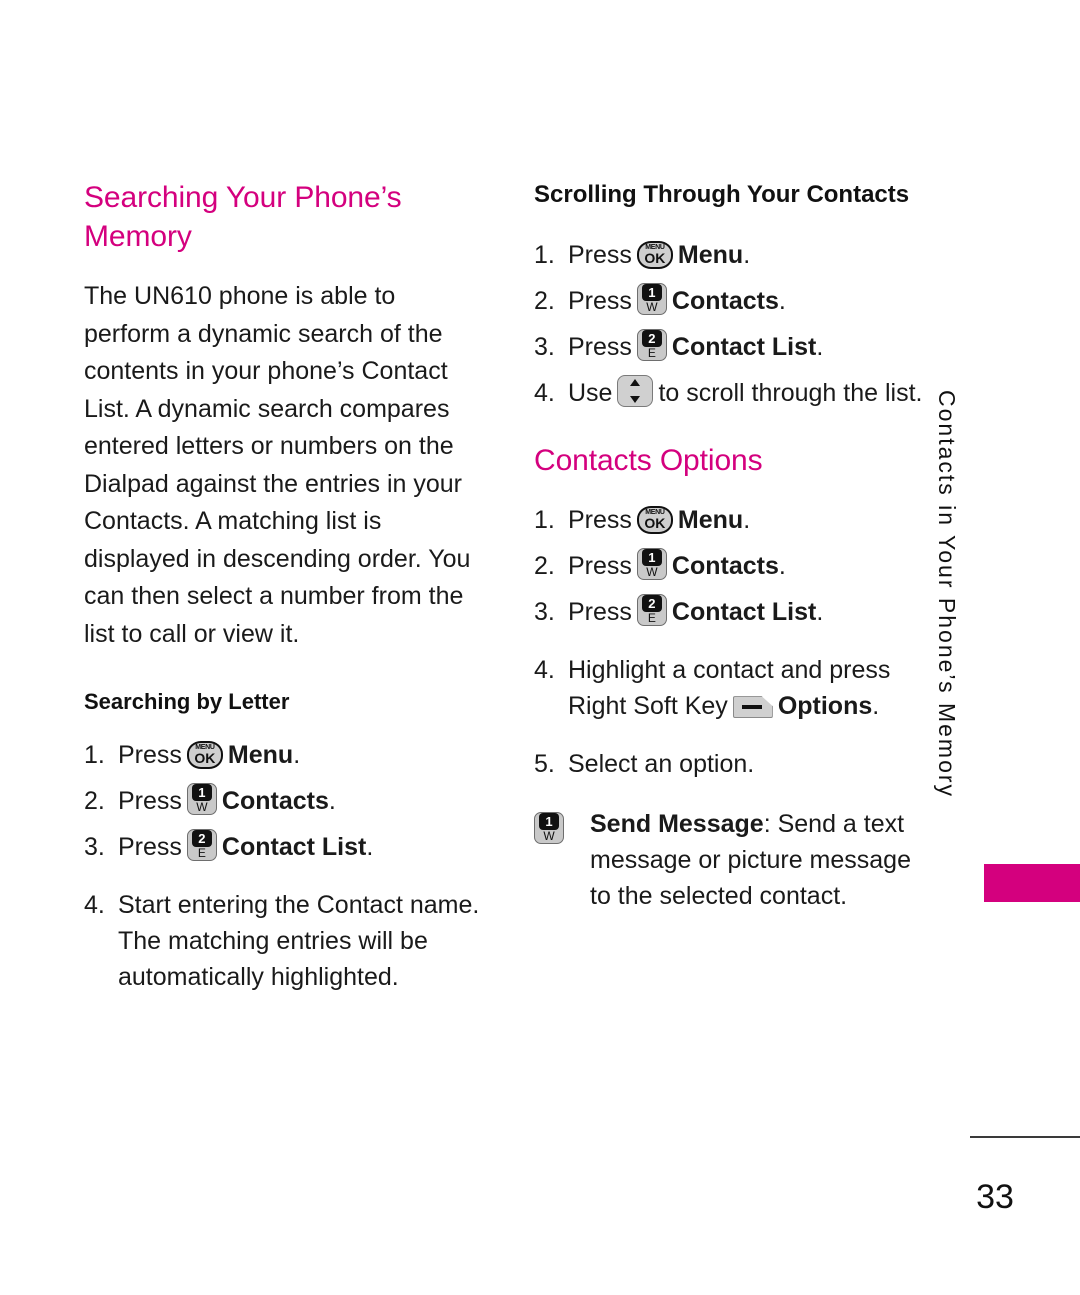 The width and height of the screenshot is (1080, 1295). What do you see at coordinates (243, 217) in the screenshot?
I see `page-title-searching-your-phones-memory: Searching Your Phone’s Memory` at bounding box center [243, 217].